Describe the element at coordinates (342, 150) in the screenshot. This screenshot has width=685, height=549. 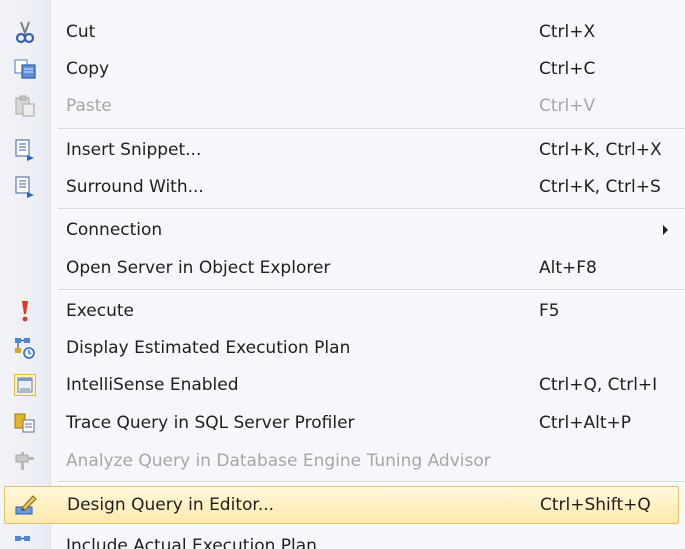
I see `menu-item-insert-snippet: Insert Snippet... Ctrl+K, Ctrl+X` at that location.